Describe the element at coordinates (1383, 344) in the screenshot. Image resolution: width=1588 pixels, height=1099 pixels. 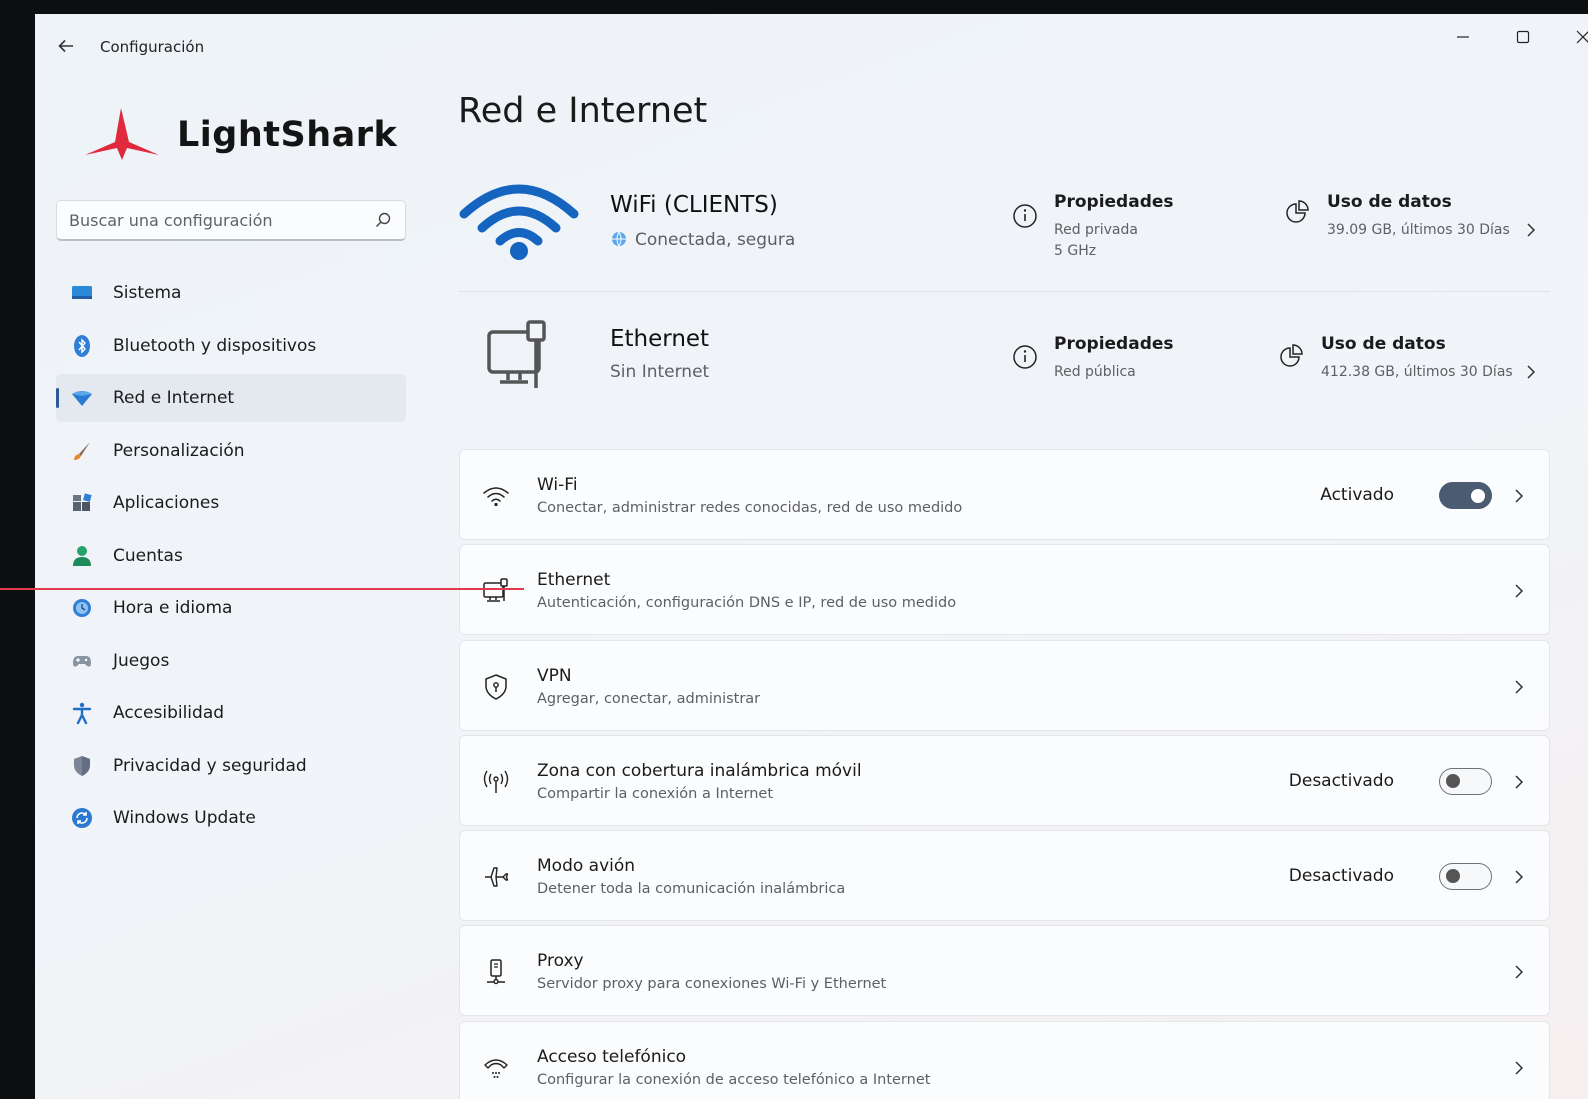
I see `data-usage-title: Uso de datos` at that location.